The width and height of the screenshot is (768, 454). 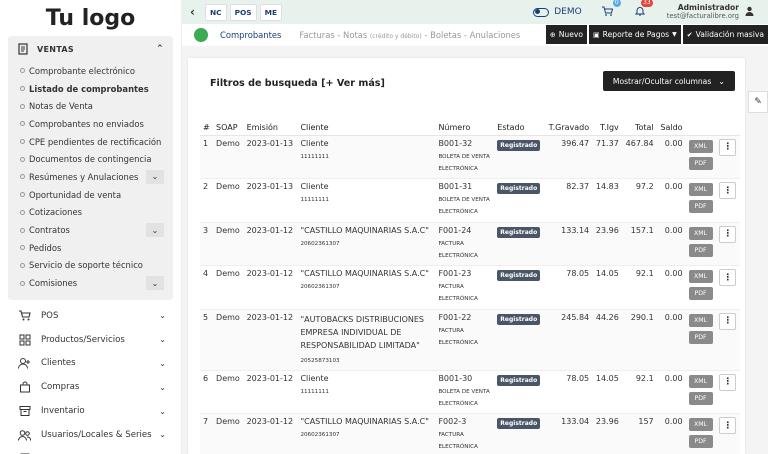 What do you see at coordinates (552, 34) in the screenshot?
I see `plus-circle-icon: ⊕` at bounding box center [552, 34].